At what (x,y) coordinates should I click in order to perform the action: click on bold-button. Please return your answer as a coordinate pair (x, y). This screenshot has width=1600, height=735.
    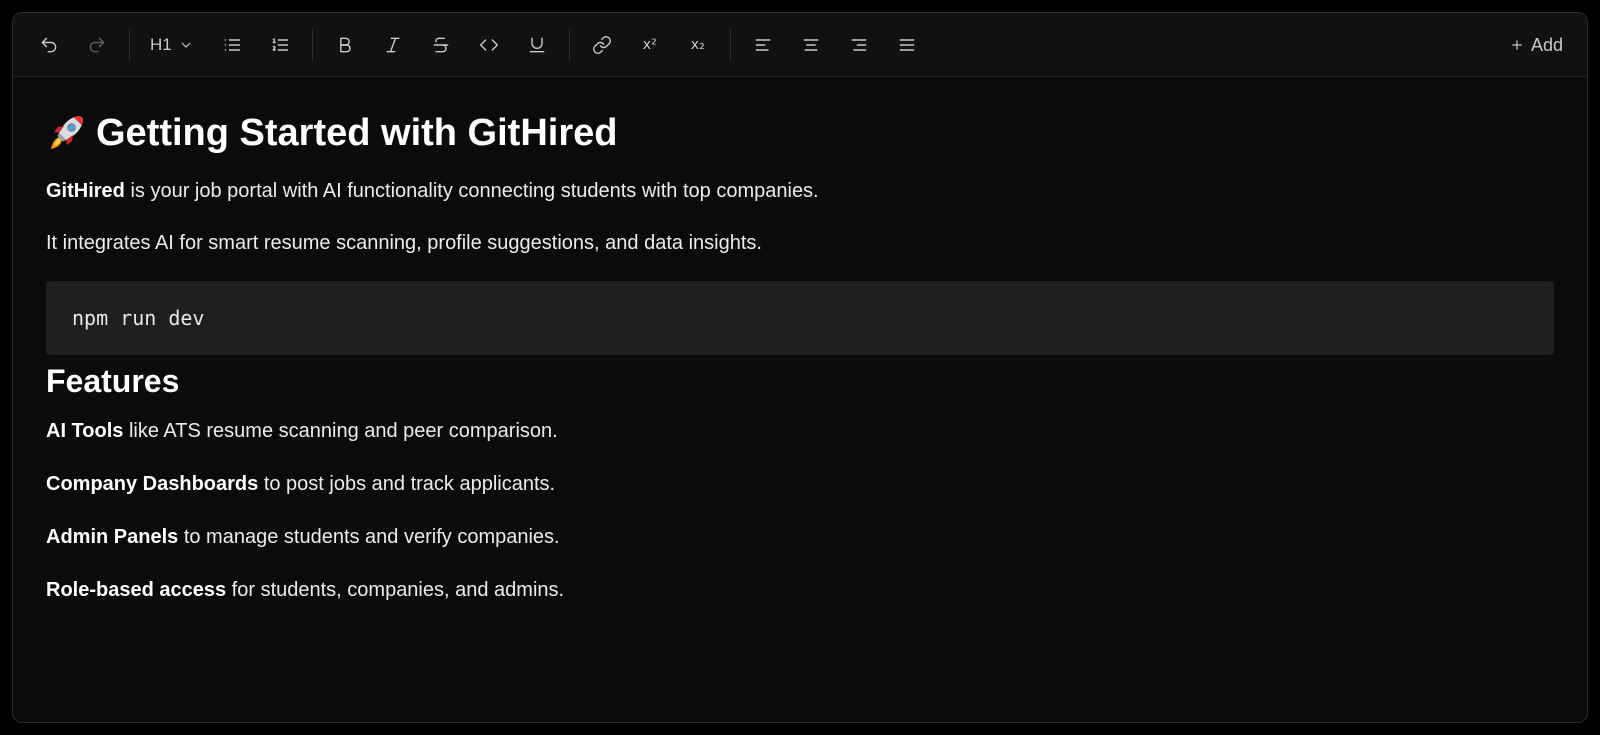
    Looking at the image, I should click on (345, 45).